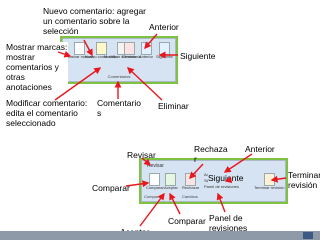 The image size is (320, 240). Describe the element at coordinates (86, 21) in the screenshot. I see `new-comment-callout-line2: un comentario sobre la` at that location.